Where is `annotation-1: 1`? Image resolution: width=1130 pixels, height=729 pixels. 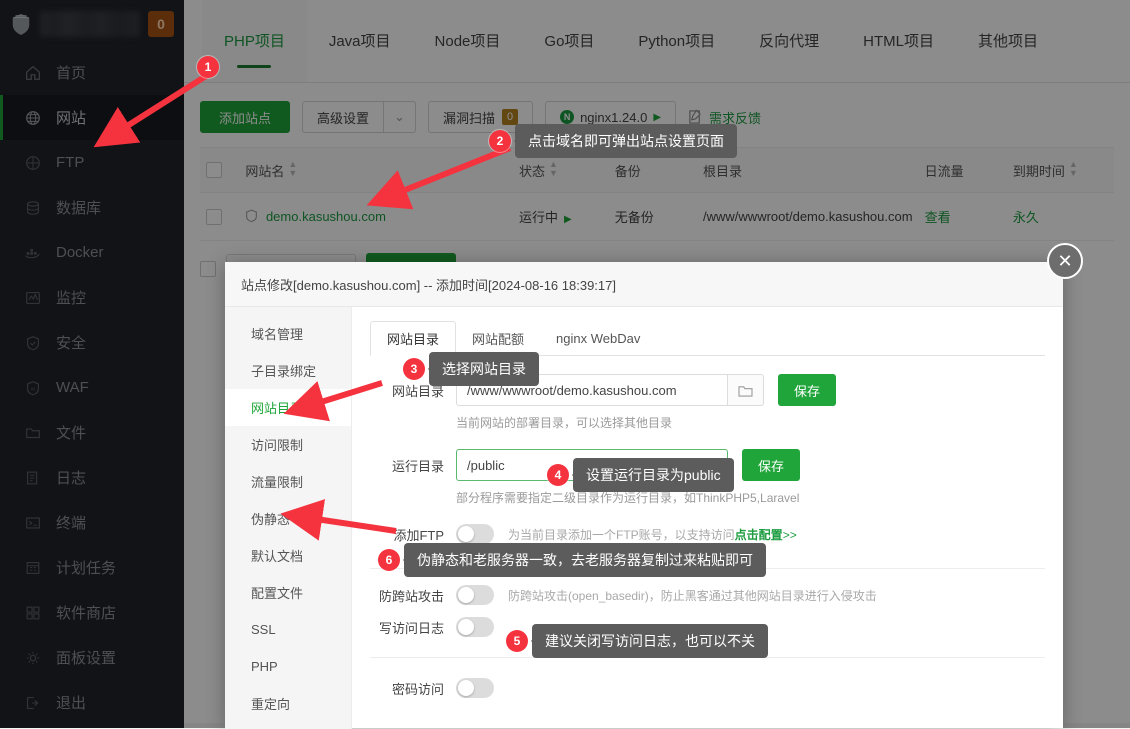 annotation-1: 1 is located at coordinates (208, 67).